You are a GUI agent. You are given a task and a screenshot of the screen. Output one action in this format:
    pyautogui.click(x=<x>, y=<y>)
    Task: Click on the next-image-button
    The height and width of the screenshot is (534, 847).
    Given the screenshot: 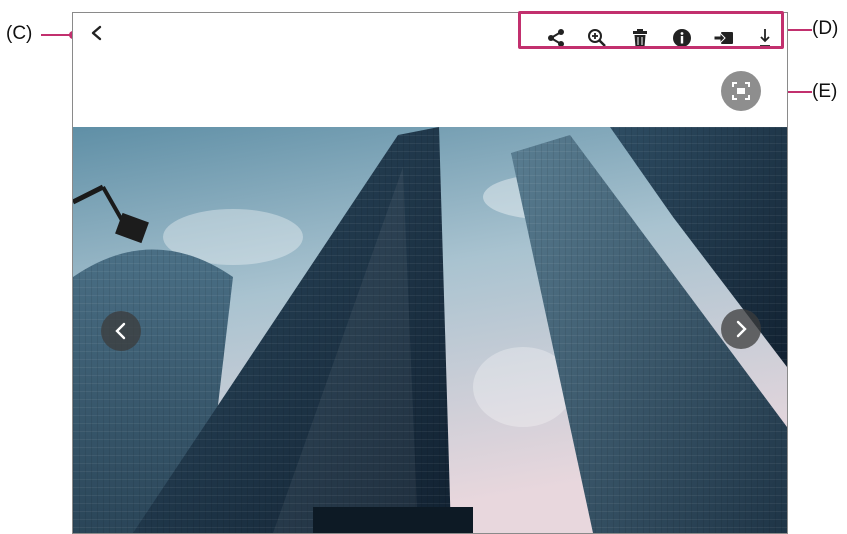 What is the action you would take?
    pyautogui.click(x=741, y=329)
    